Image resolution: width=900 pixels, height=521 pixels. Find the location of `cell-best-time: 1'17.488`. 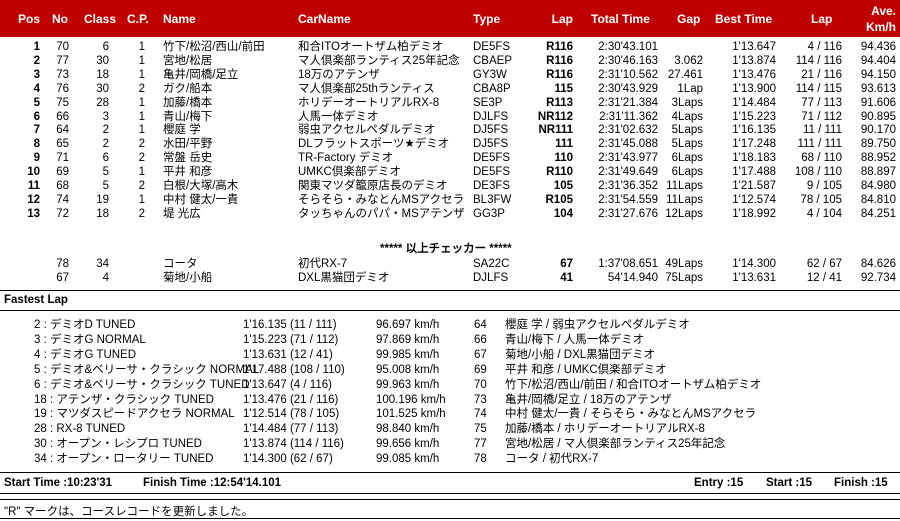

cell-best-time: 1'17.488 is located at coordinates (754, 172).